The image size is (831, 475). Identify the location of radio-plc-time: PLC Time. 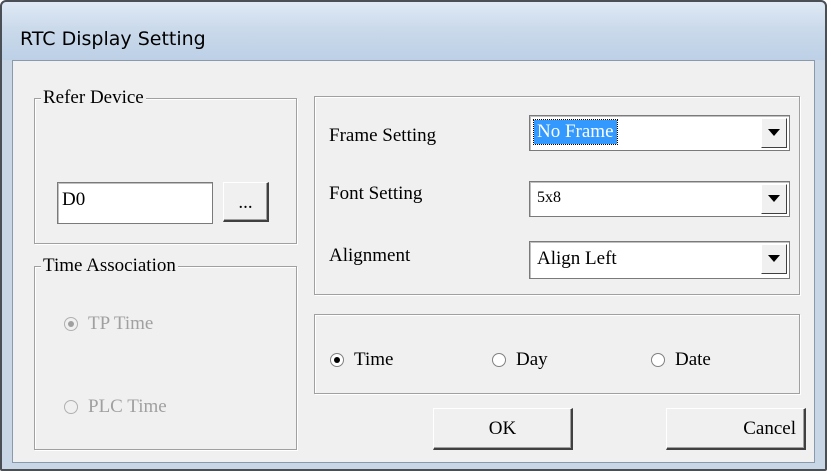
(115, 407).